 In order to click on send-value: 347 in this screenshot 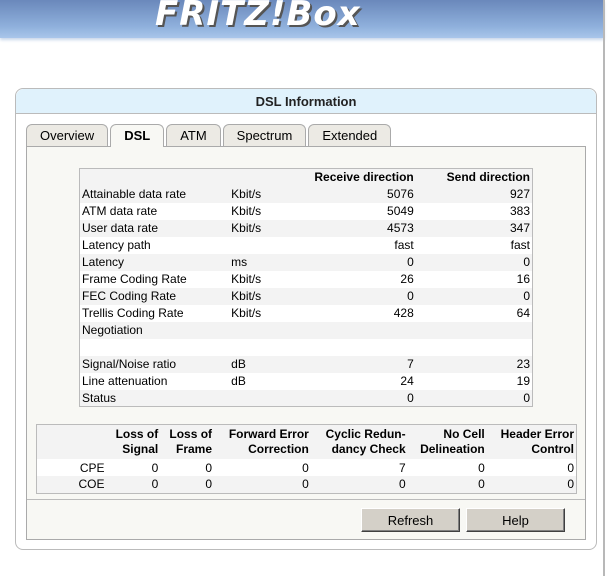, I will do `click(519, 228)`.